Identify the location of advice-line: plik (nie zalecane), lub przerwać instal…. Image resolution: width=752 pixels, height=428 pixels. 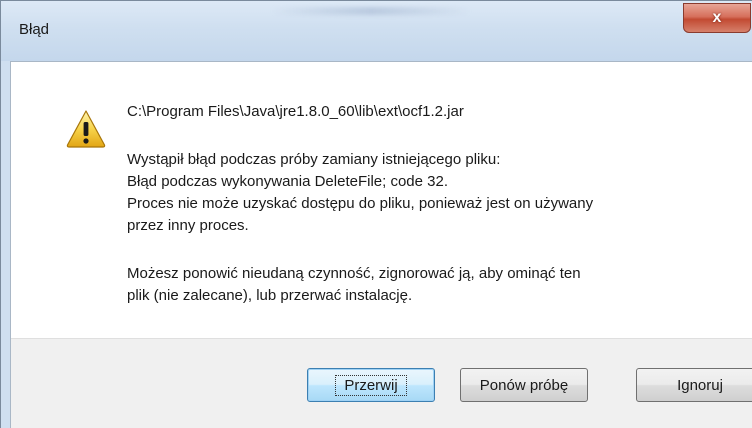
(270, 295).